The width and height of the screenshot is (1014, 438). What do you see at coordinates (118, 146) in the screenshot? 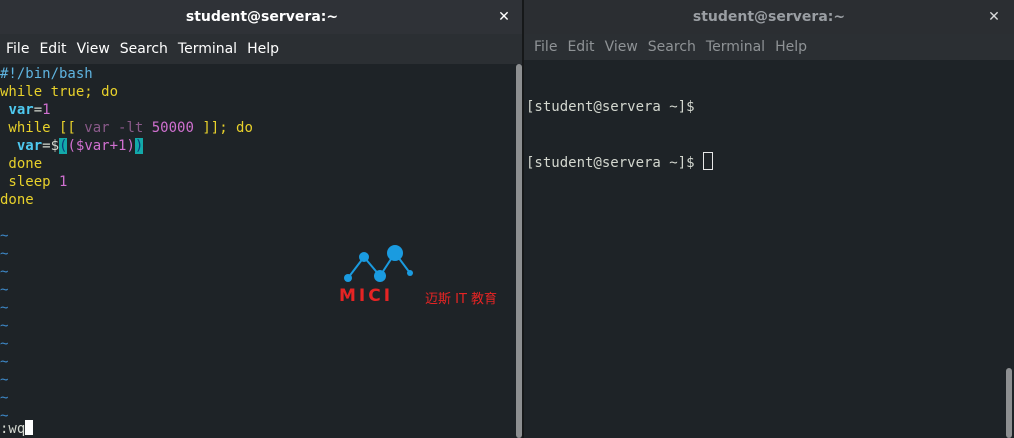
I see `code-token: +1` at bounding box center [118, 146].